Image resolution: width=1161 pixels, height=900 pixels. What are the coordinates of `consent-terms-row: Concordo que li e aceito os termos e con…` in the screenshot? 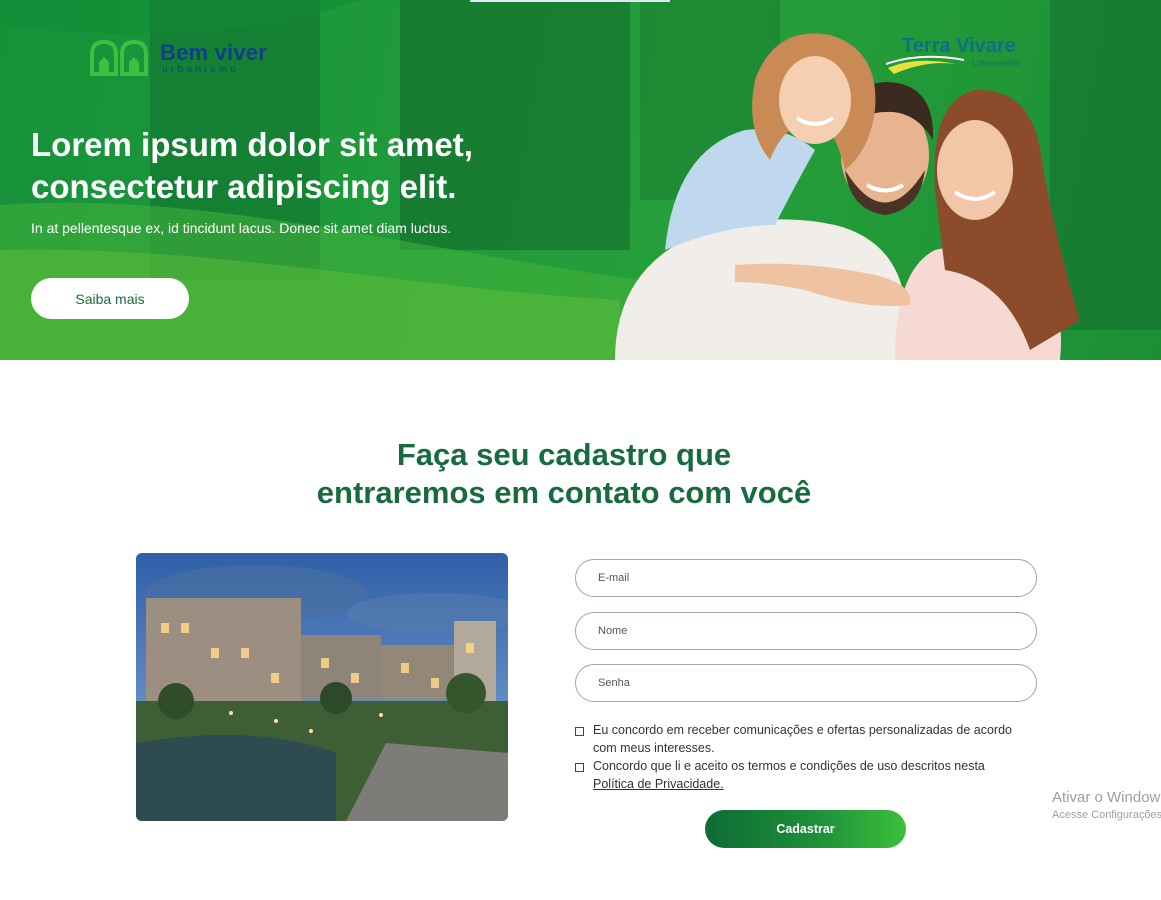 It's located at (800, 775).